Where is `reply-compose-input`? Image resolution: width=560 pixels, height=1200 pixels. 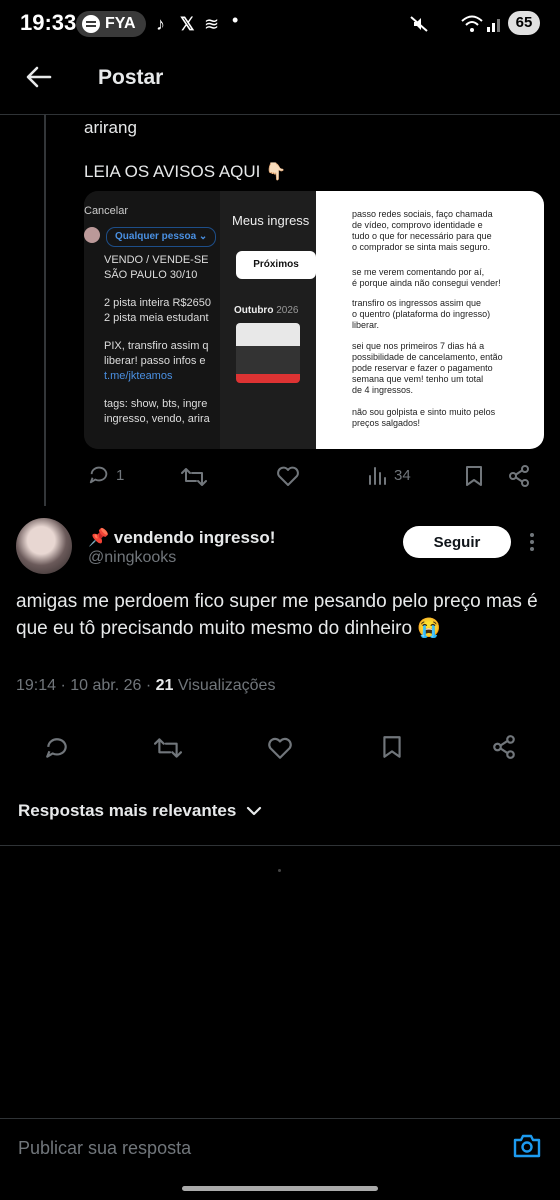 reply-compose-input is located at coordinates (258, 1148).